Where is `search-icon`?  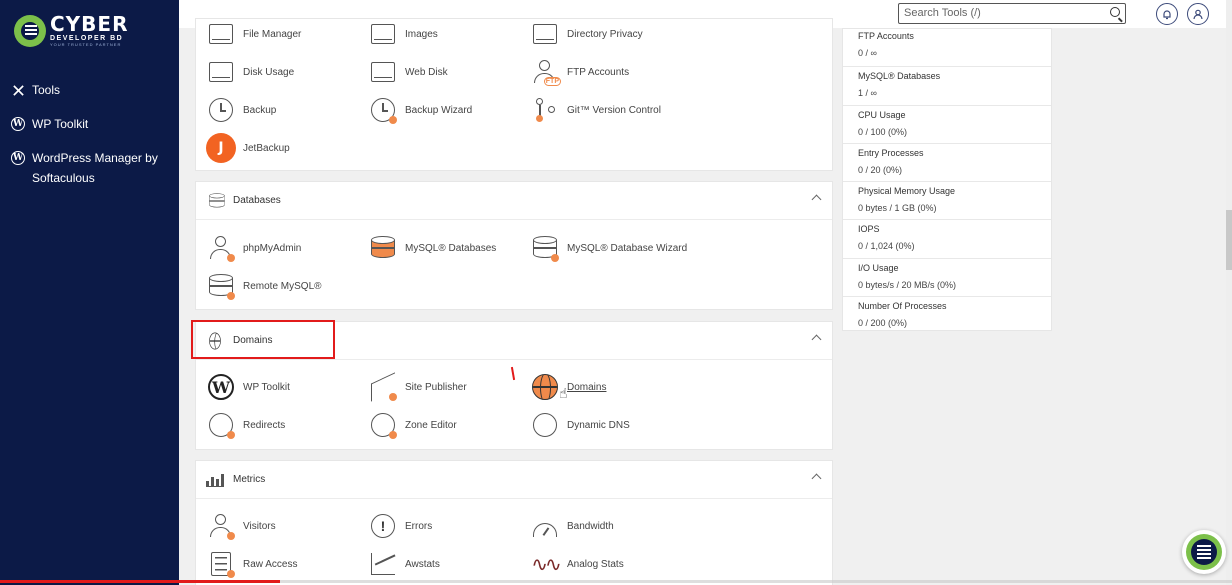 search-icon is located at coordinates (1115, 12).